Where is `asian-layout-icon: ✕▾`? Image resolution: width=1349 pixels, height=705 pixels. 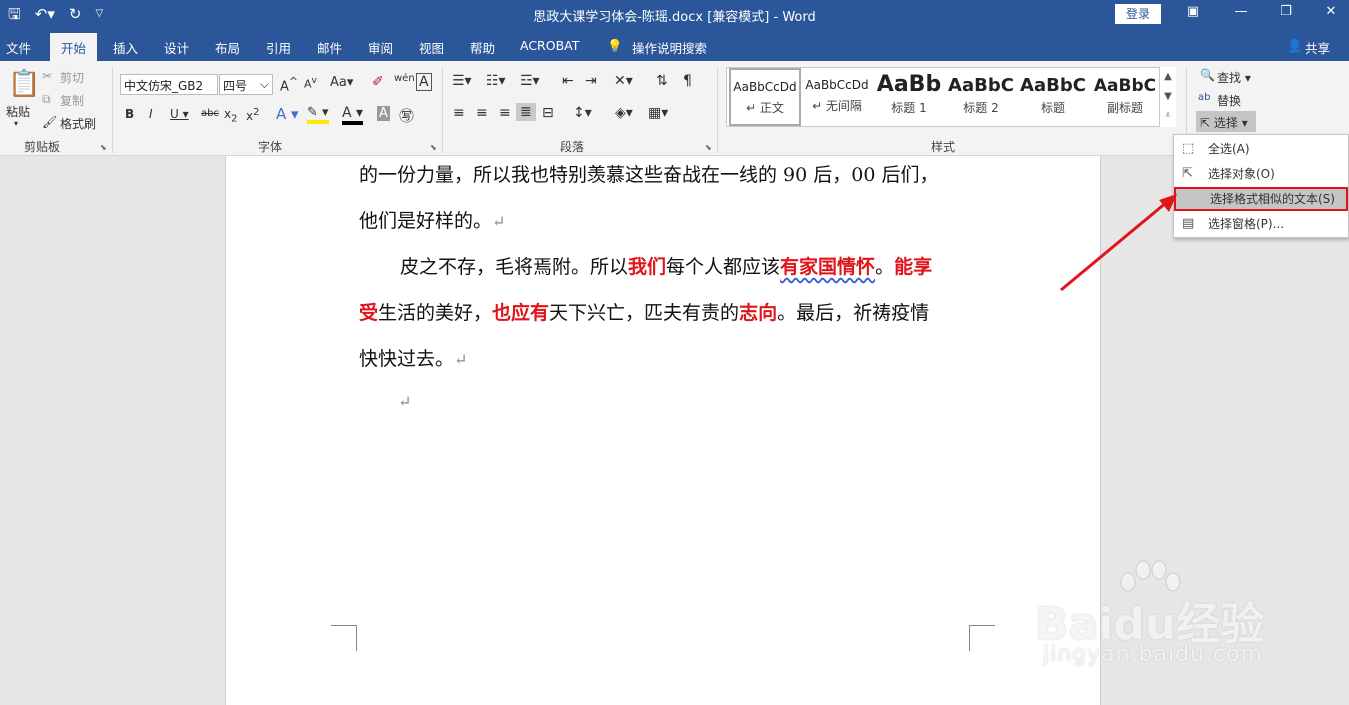
asian-layout-icon: ✕▾ is located at coordinates (623, 81).